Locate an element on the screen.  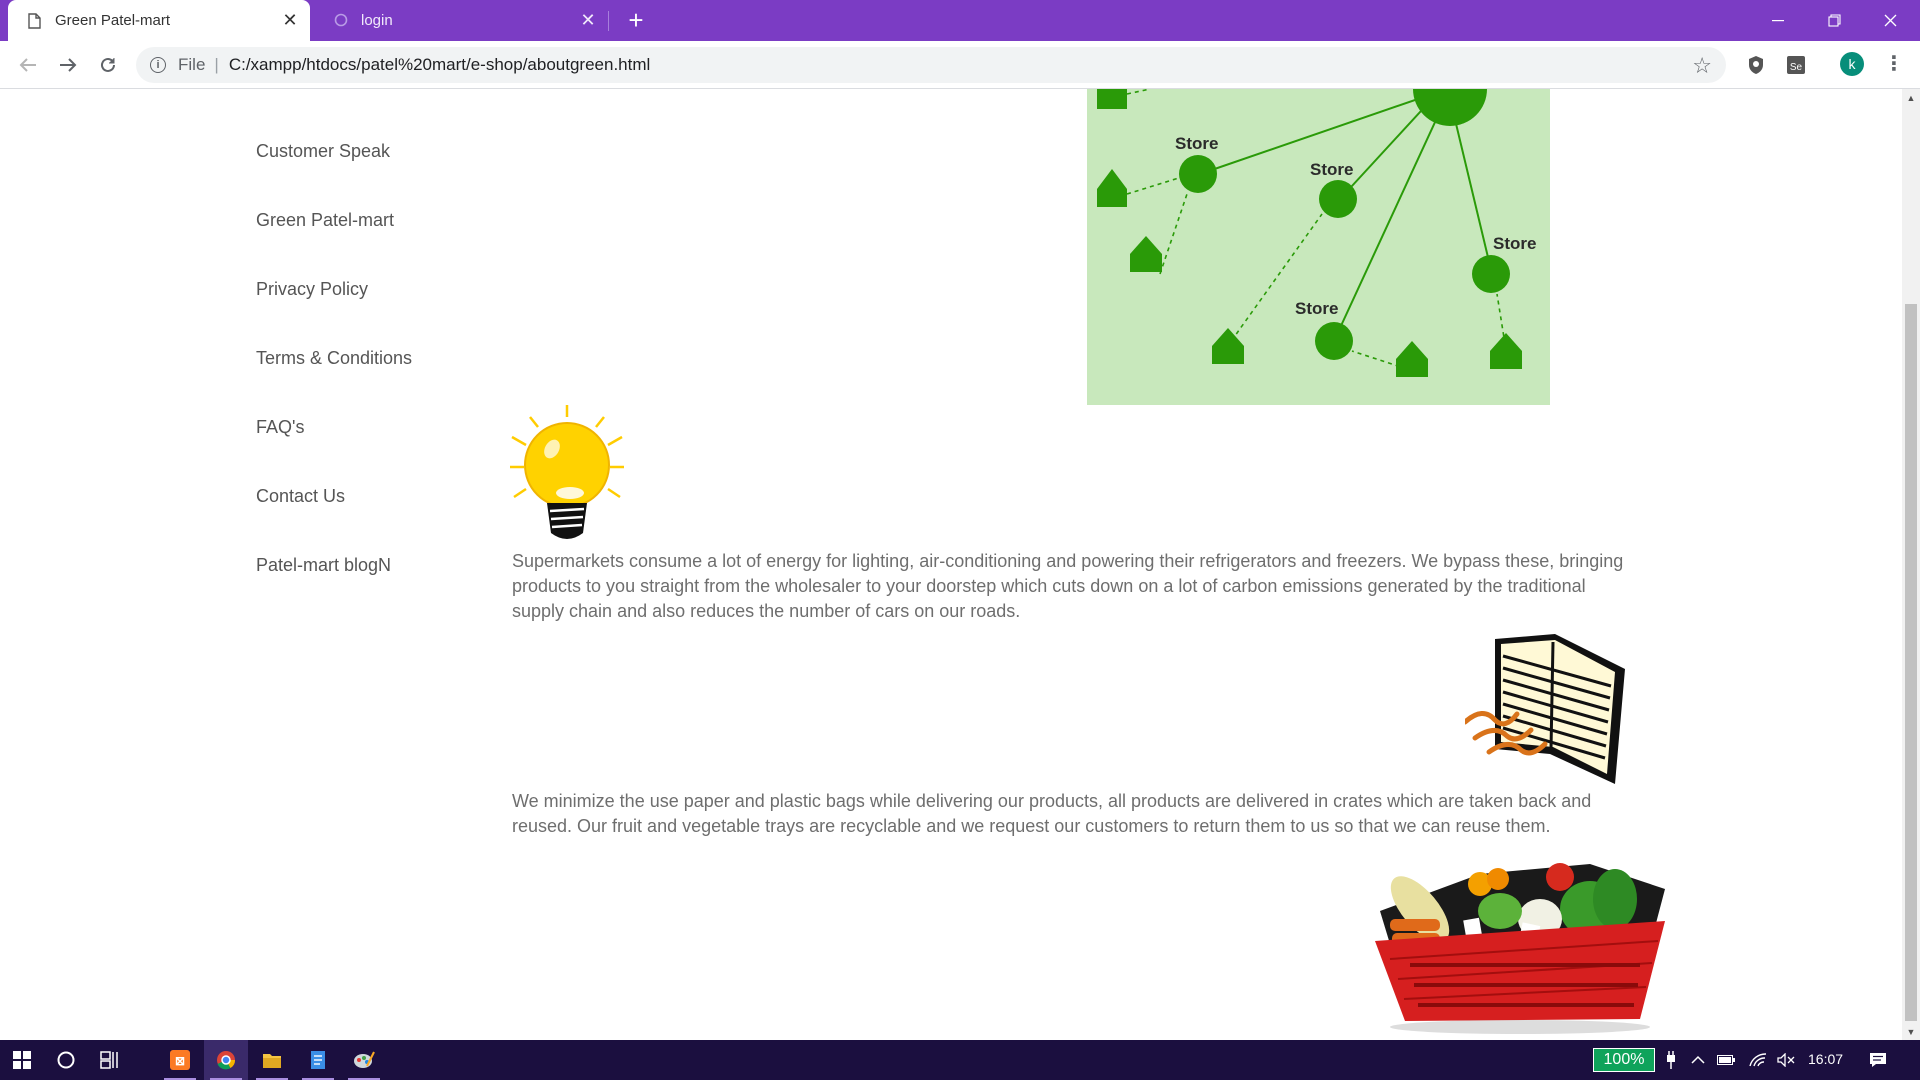
crates-image is located at coordinates (1546, 709).